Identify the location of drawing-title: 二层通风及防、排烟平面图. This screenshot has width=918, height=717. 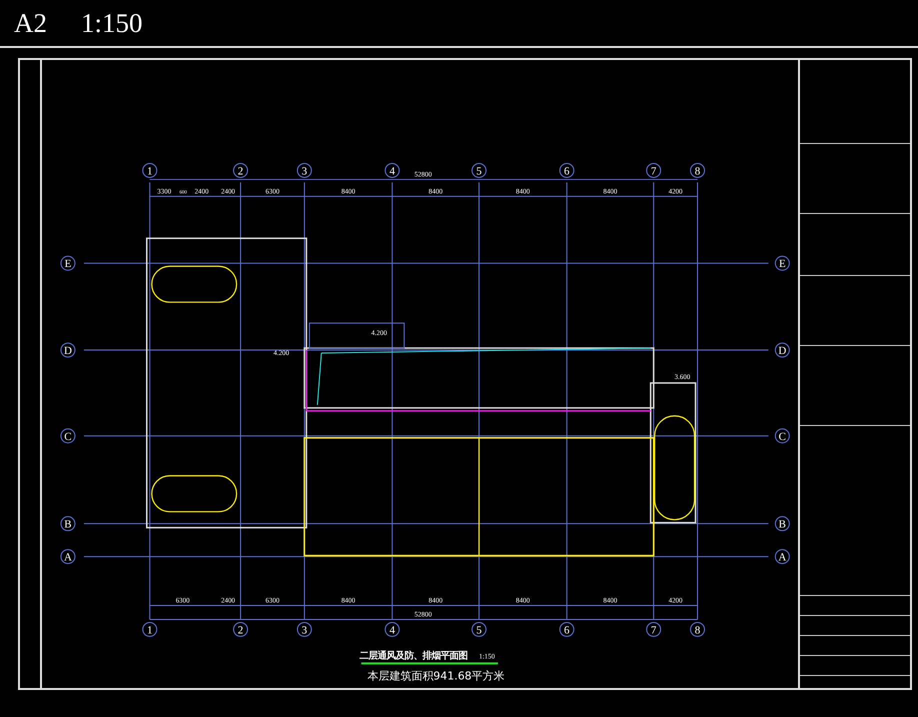
(413, 656).